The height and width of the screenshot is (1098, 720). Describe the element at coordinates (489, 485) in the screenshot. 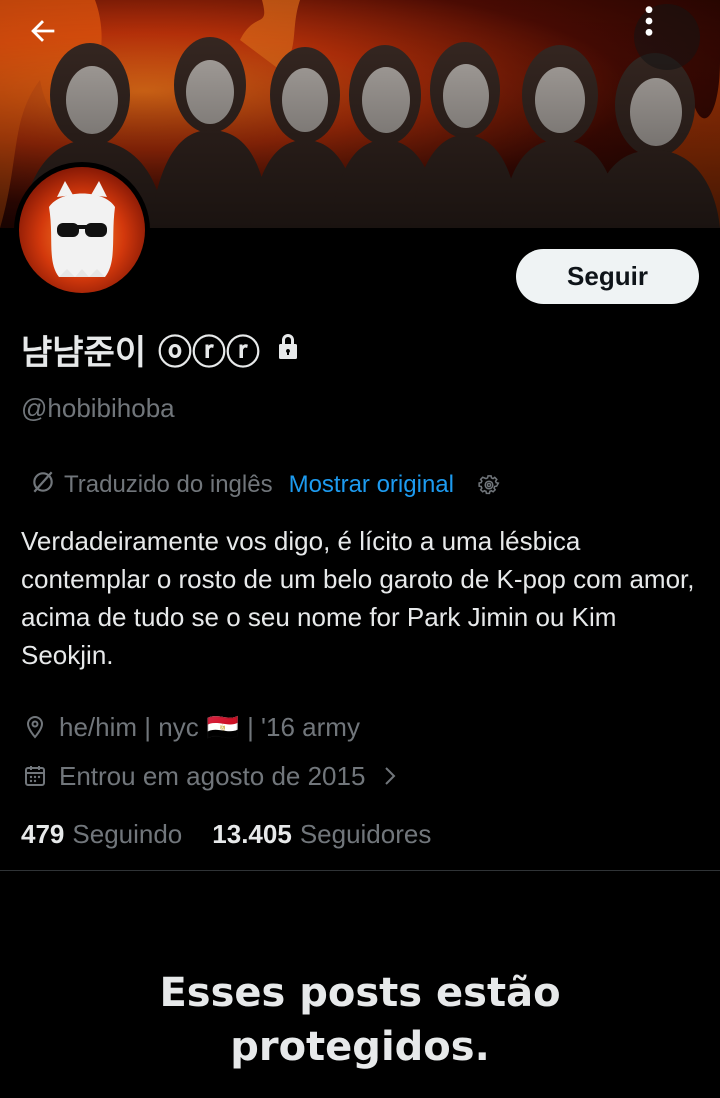

I see `gear-icon` at that location.